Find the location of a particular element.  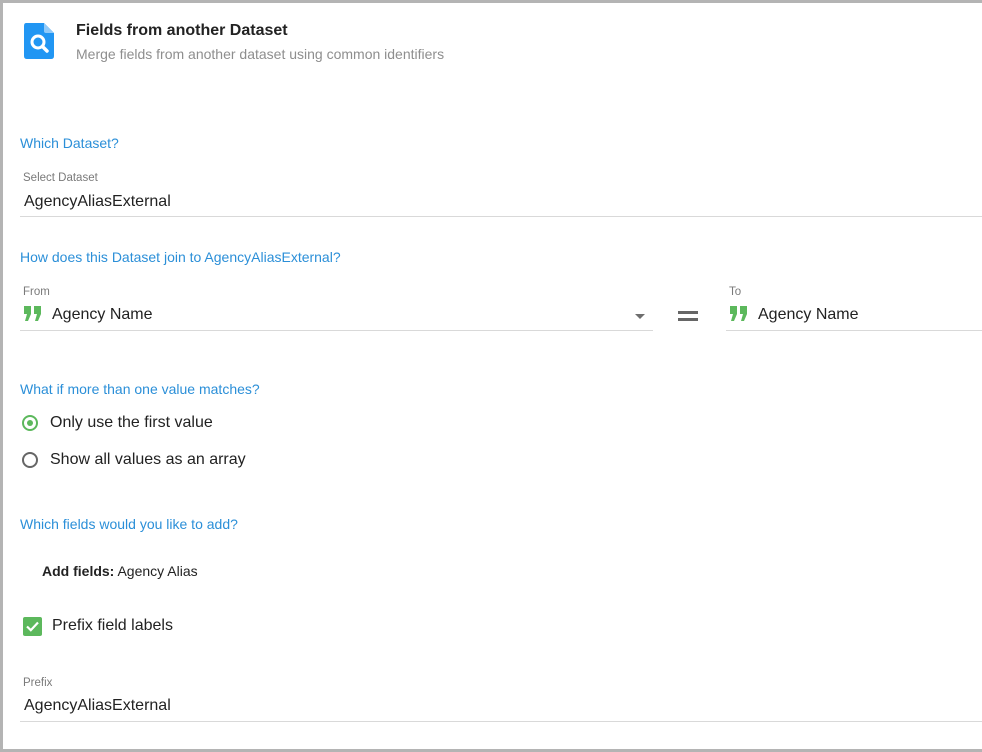

prefix-input: AgencyAliasExternal is located at coordinates (97, 706).